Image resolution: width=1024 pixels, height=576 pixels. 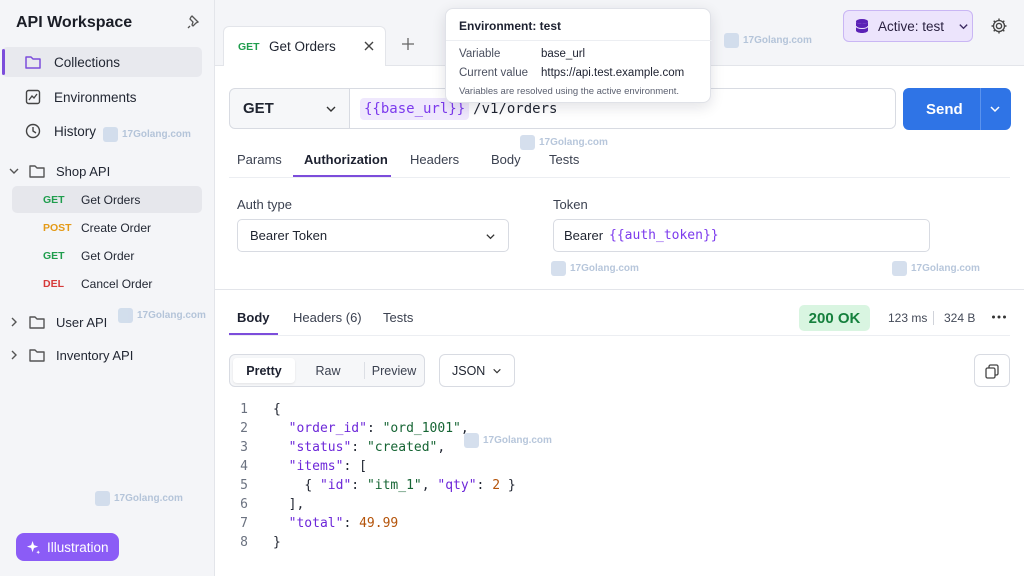 What do you see at coordinates (289, 235) in the screenshot?
I see `auth-type-value: Bearer Token` at bounding box center [289, 235].